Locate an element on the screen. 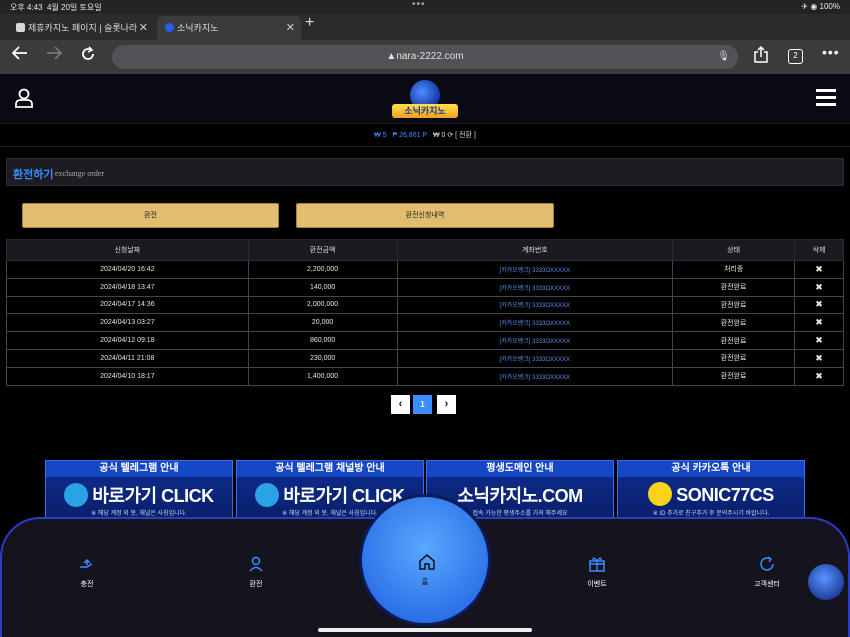  home-button: 홈 is located at coordinates (425, 560).